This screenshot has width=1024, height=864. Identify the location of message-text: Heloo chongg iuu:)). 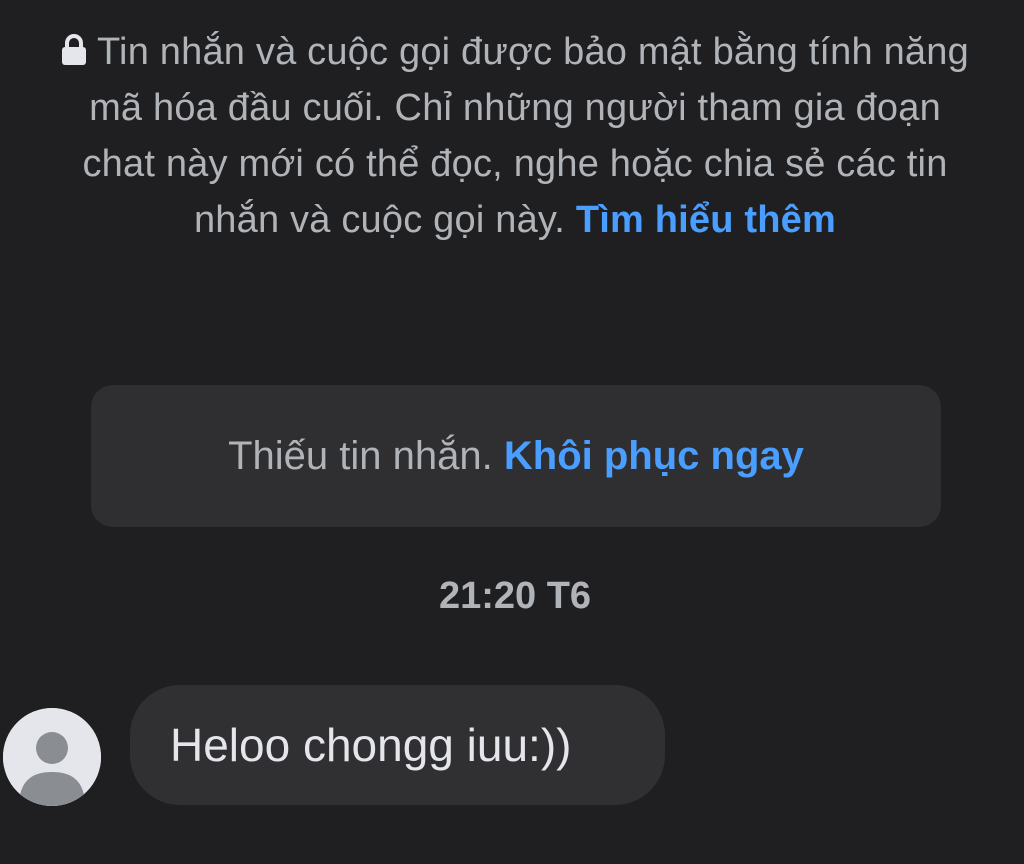
(371, 745).